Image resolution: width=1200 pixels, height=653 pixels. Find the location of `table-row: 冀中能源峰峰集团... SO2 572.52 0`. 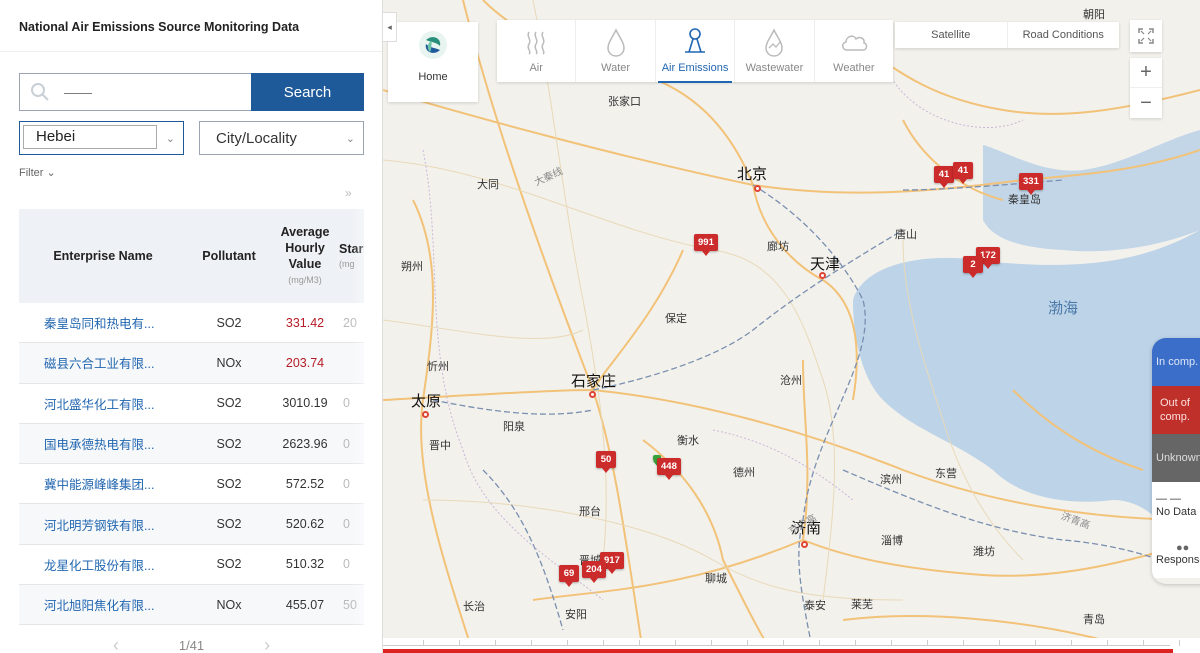

table-row: 冀中能源峰峰集团... SO2 572.52 0 is located at coordinates (191, 484).